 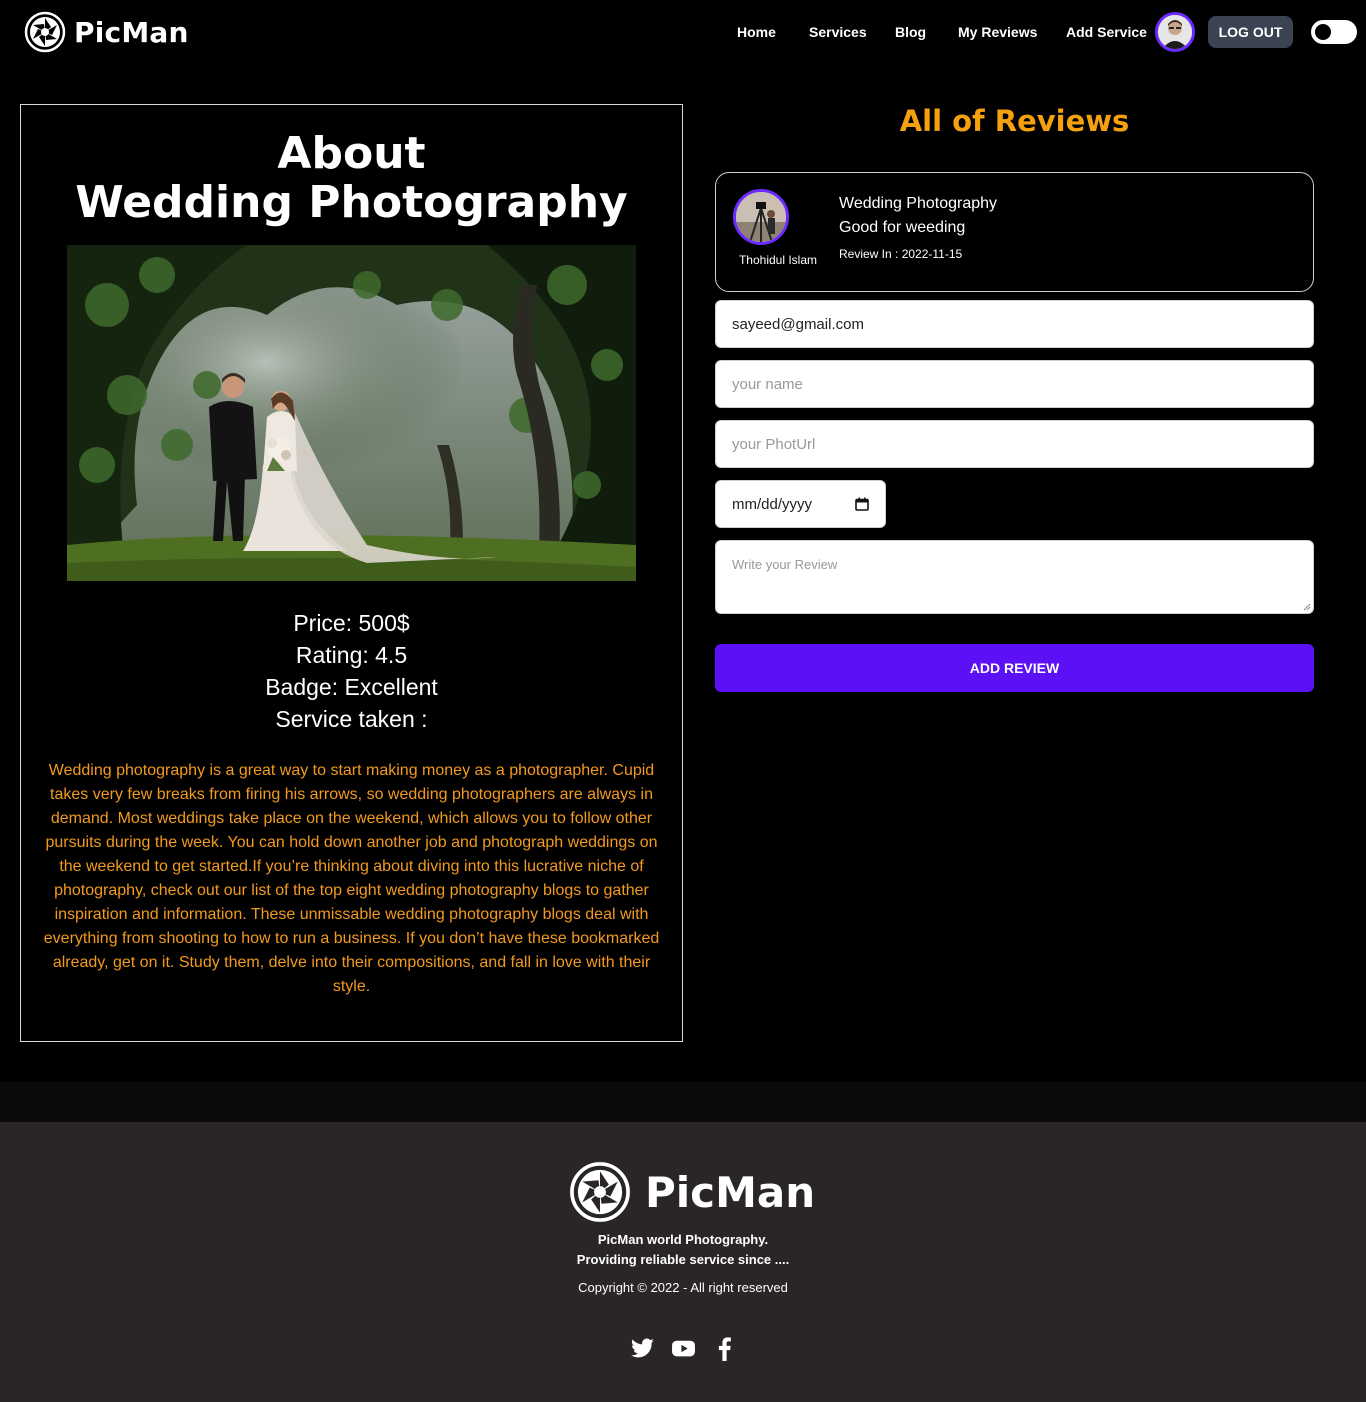 I want to click on review-textarea: Write your Review, so click(x=1014, y=577).